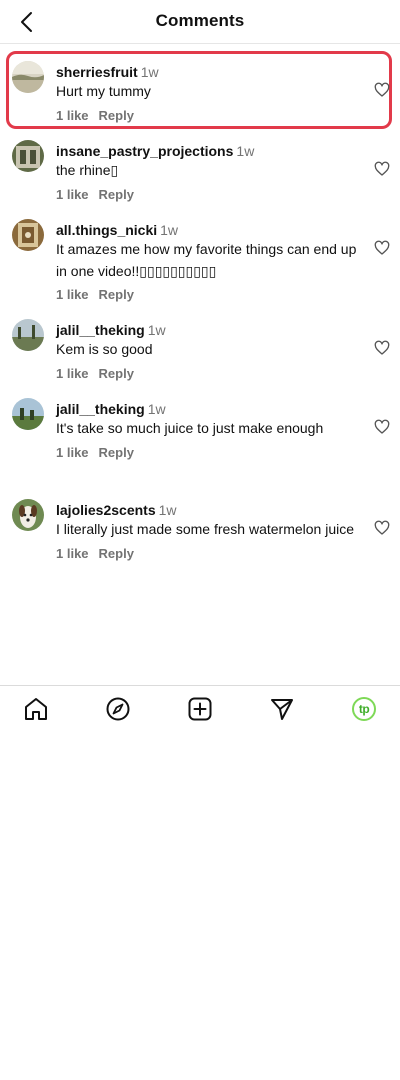 The width and height of the screenshot is (400, 1080). I want to click on create-plus-icon, so click(200, 709).